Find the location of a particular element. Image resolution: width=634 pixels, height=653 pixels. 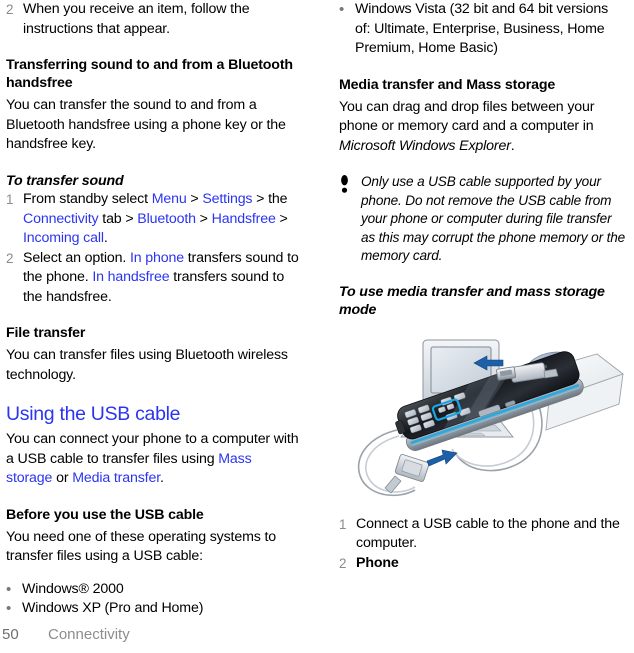

heading-media-transfer-mass-storage: Media transfer and Mass storage is located at coordinates (447, 84).